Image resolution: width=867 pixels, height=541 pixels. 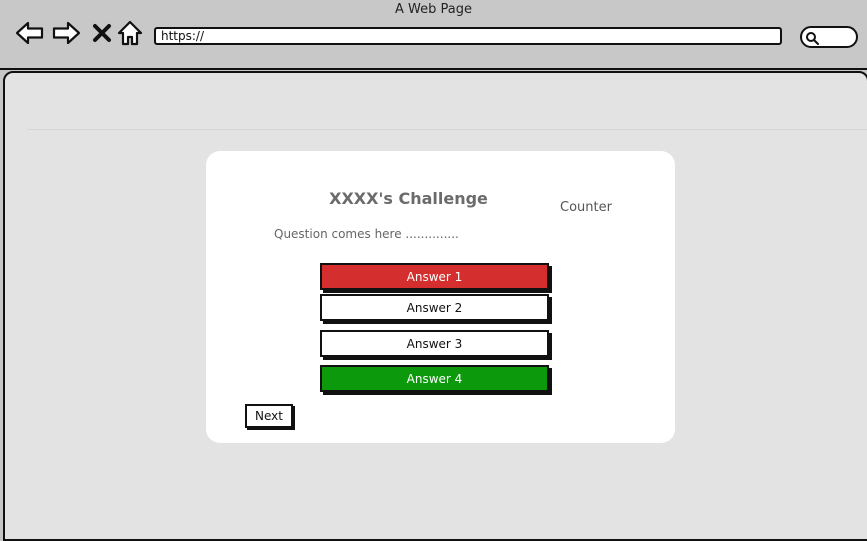 I want to click on window-title: A Web Page, so click(x=433, y=9).